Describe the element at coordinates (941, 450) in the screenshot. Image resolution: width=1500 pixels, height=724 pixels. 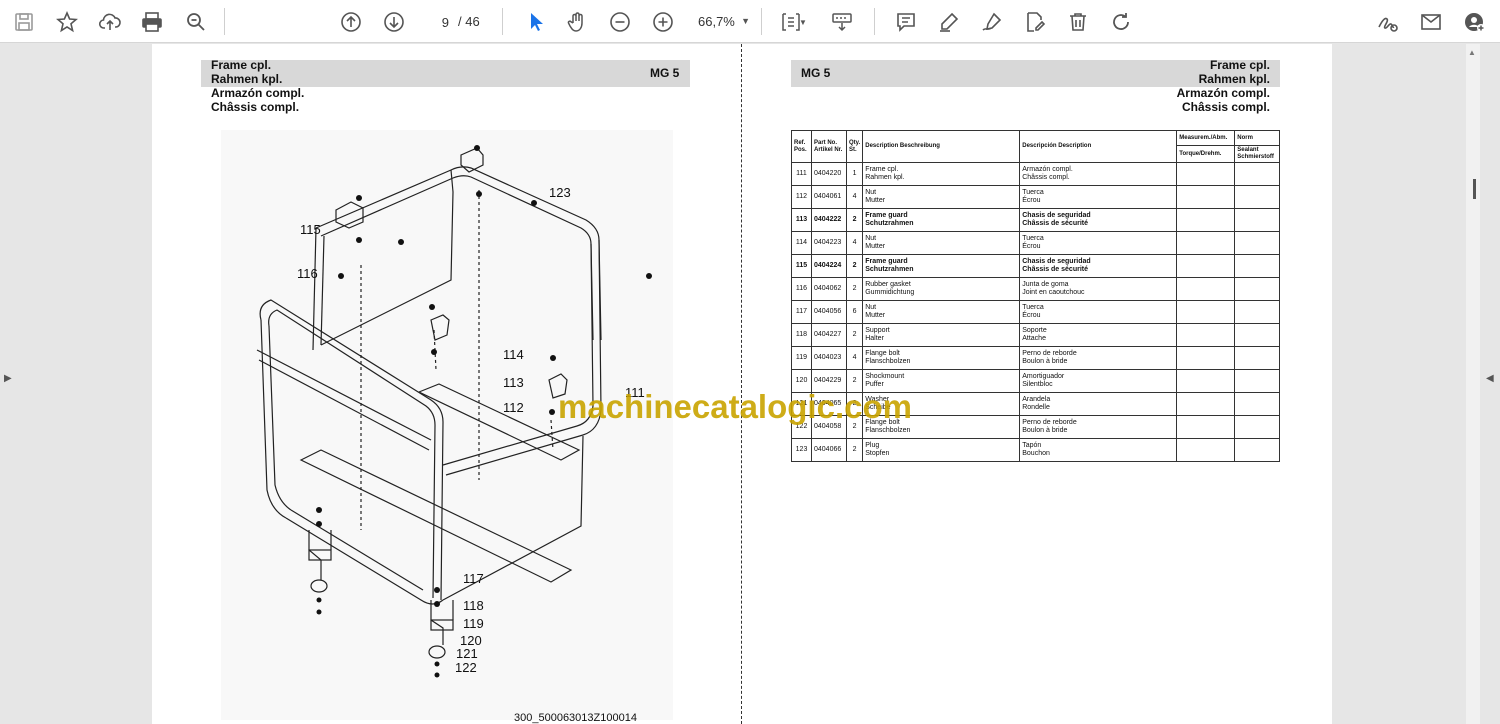
I see `description-cell: Plug Stopfen` at that location.